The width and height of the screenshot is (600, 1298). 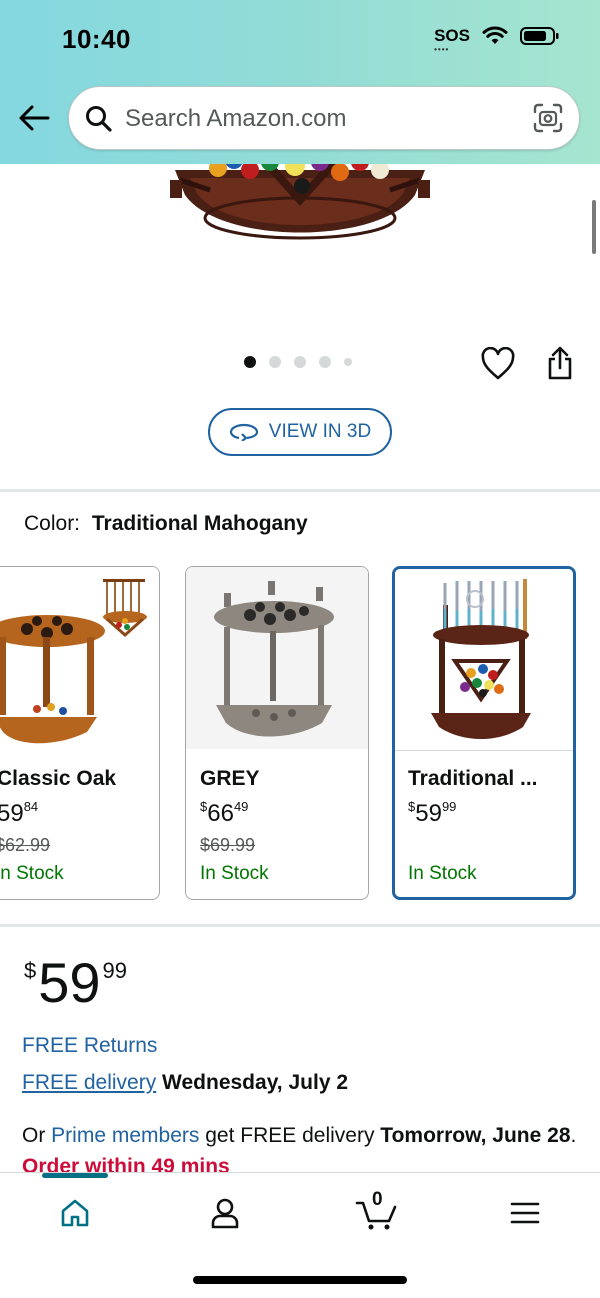 I want to click on search-input, so click(x=325, y=119).